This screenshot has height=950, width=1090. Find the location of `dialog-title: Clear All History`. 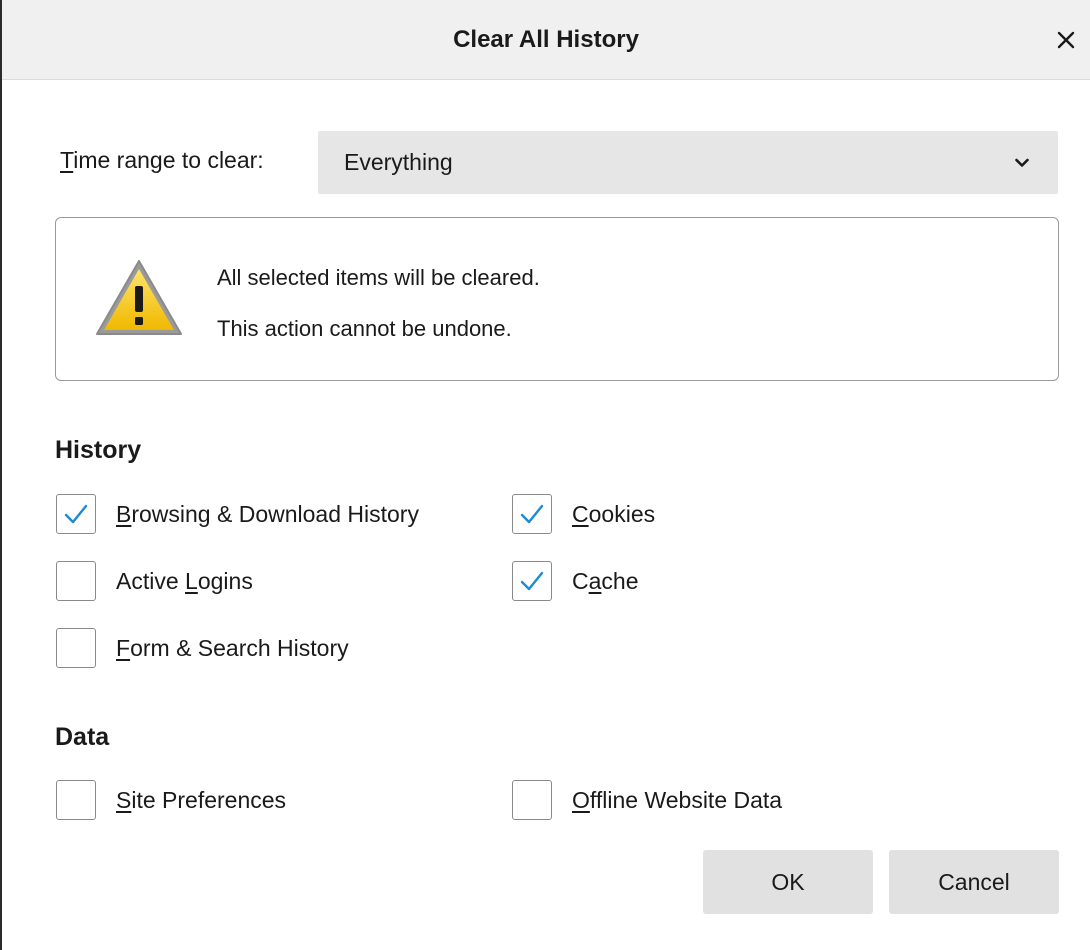

dialog-title: Clear All History is located at coordinates (546, 39).